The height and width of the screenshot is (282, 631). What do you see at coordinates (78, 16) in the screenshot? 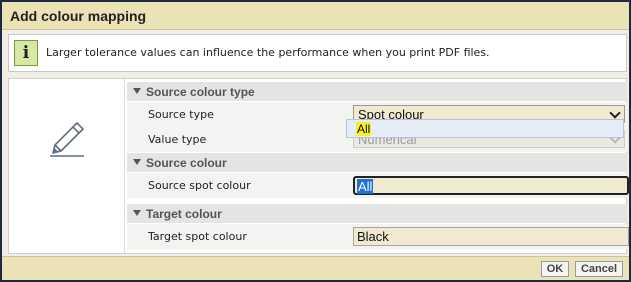
I see `dialog-title: Add colour mapping` at bounding box center [78, 16].